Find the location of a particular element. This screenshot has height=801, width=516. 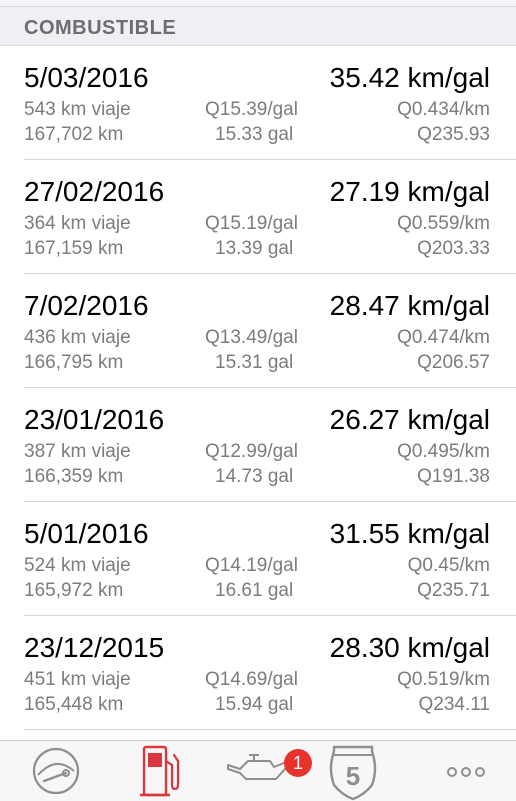

section-title: COMBUSTIBLE is located at coordinates (100, 28).